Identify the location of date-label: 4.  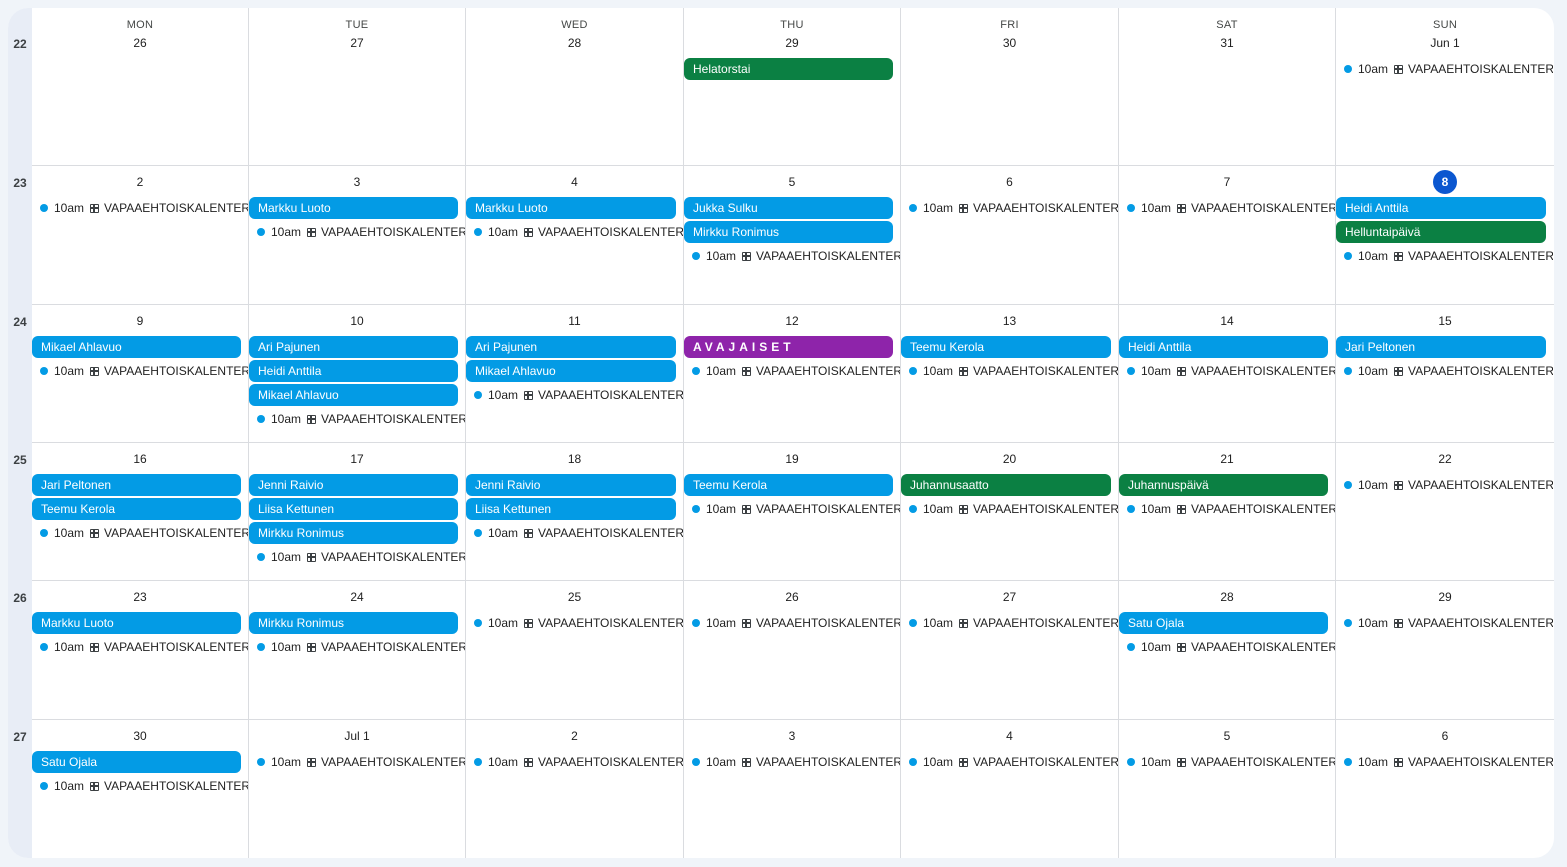
(574, 182).